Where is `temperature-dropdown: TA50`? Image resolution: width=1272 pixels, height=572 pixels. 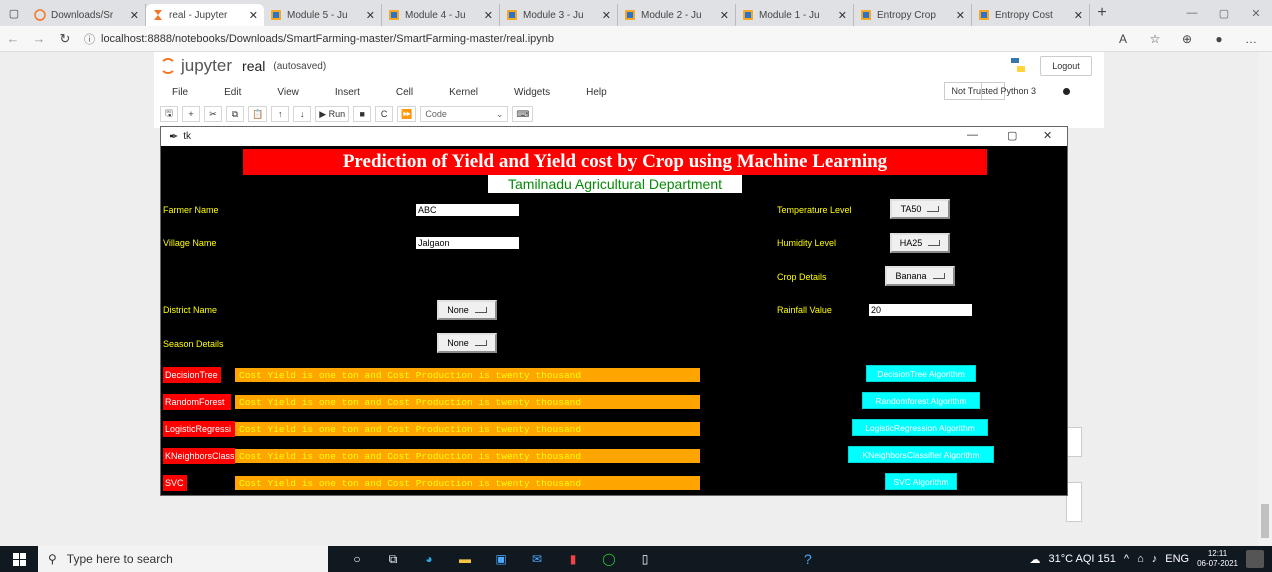
temperature-dropdown: TA50 is located at coordinates (920, 209).